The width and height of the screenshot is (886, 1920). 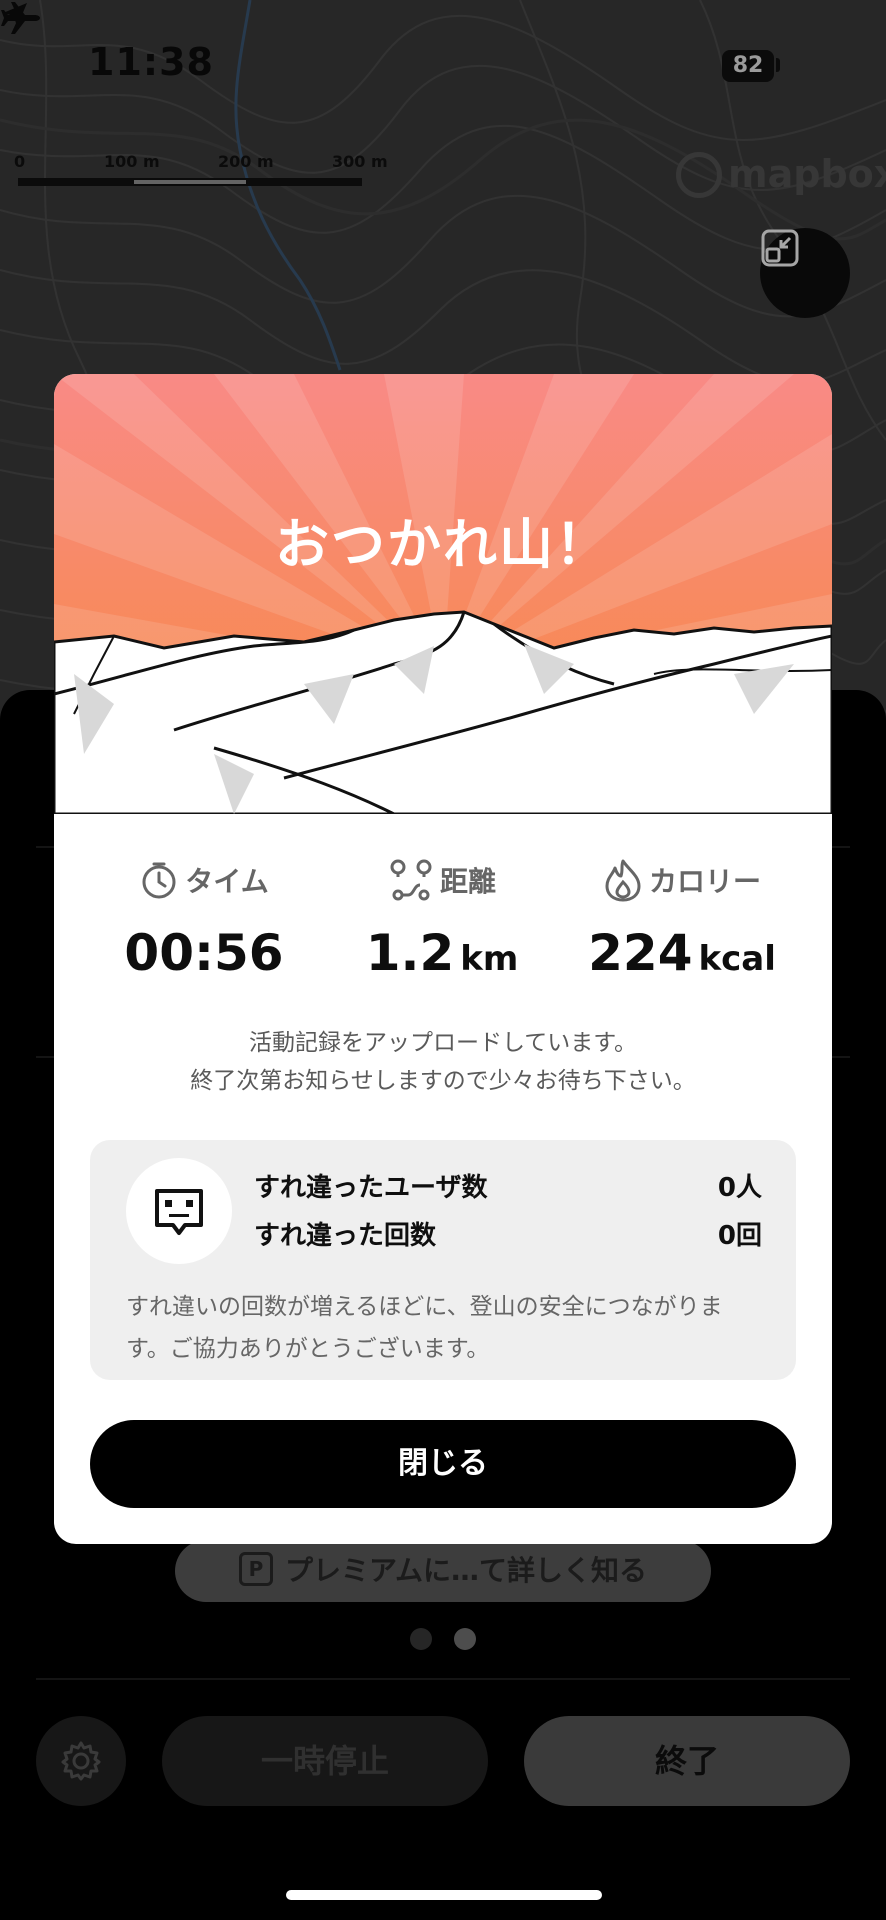 I want to click on stat-calories-unit: kcal, so click(x=737, y=959).